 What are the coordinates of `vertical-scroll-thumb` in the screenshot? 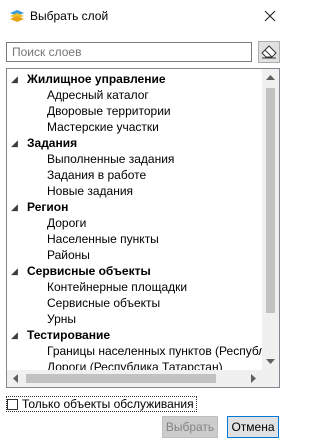 It's located at (270, 200).